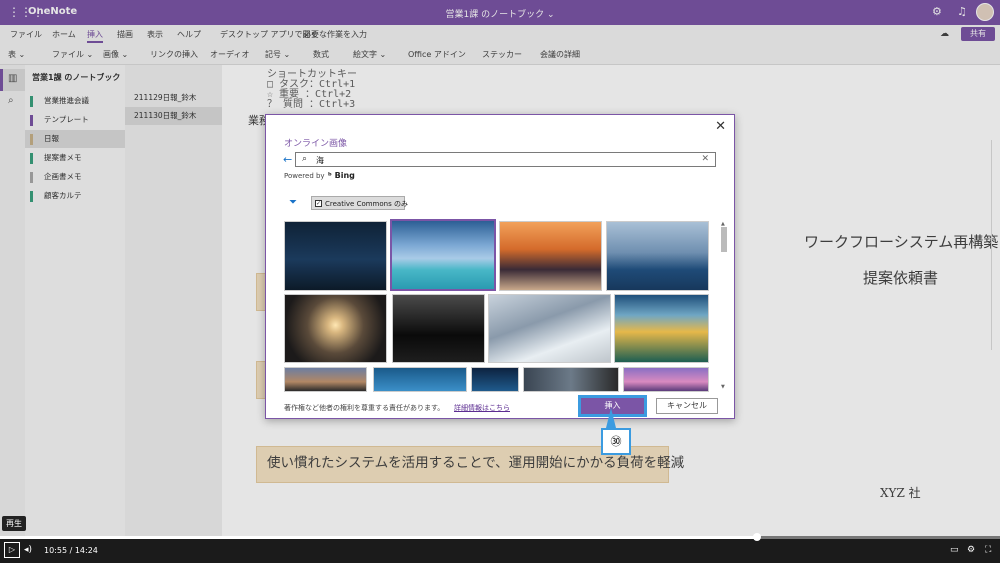 The width and height of the screenshot is (1000, 563). Describe the element at coordinates (661, 328) in the screenshot. I see `image-result-island-dusk` at that location.